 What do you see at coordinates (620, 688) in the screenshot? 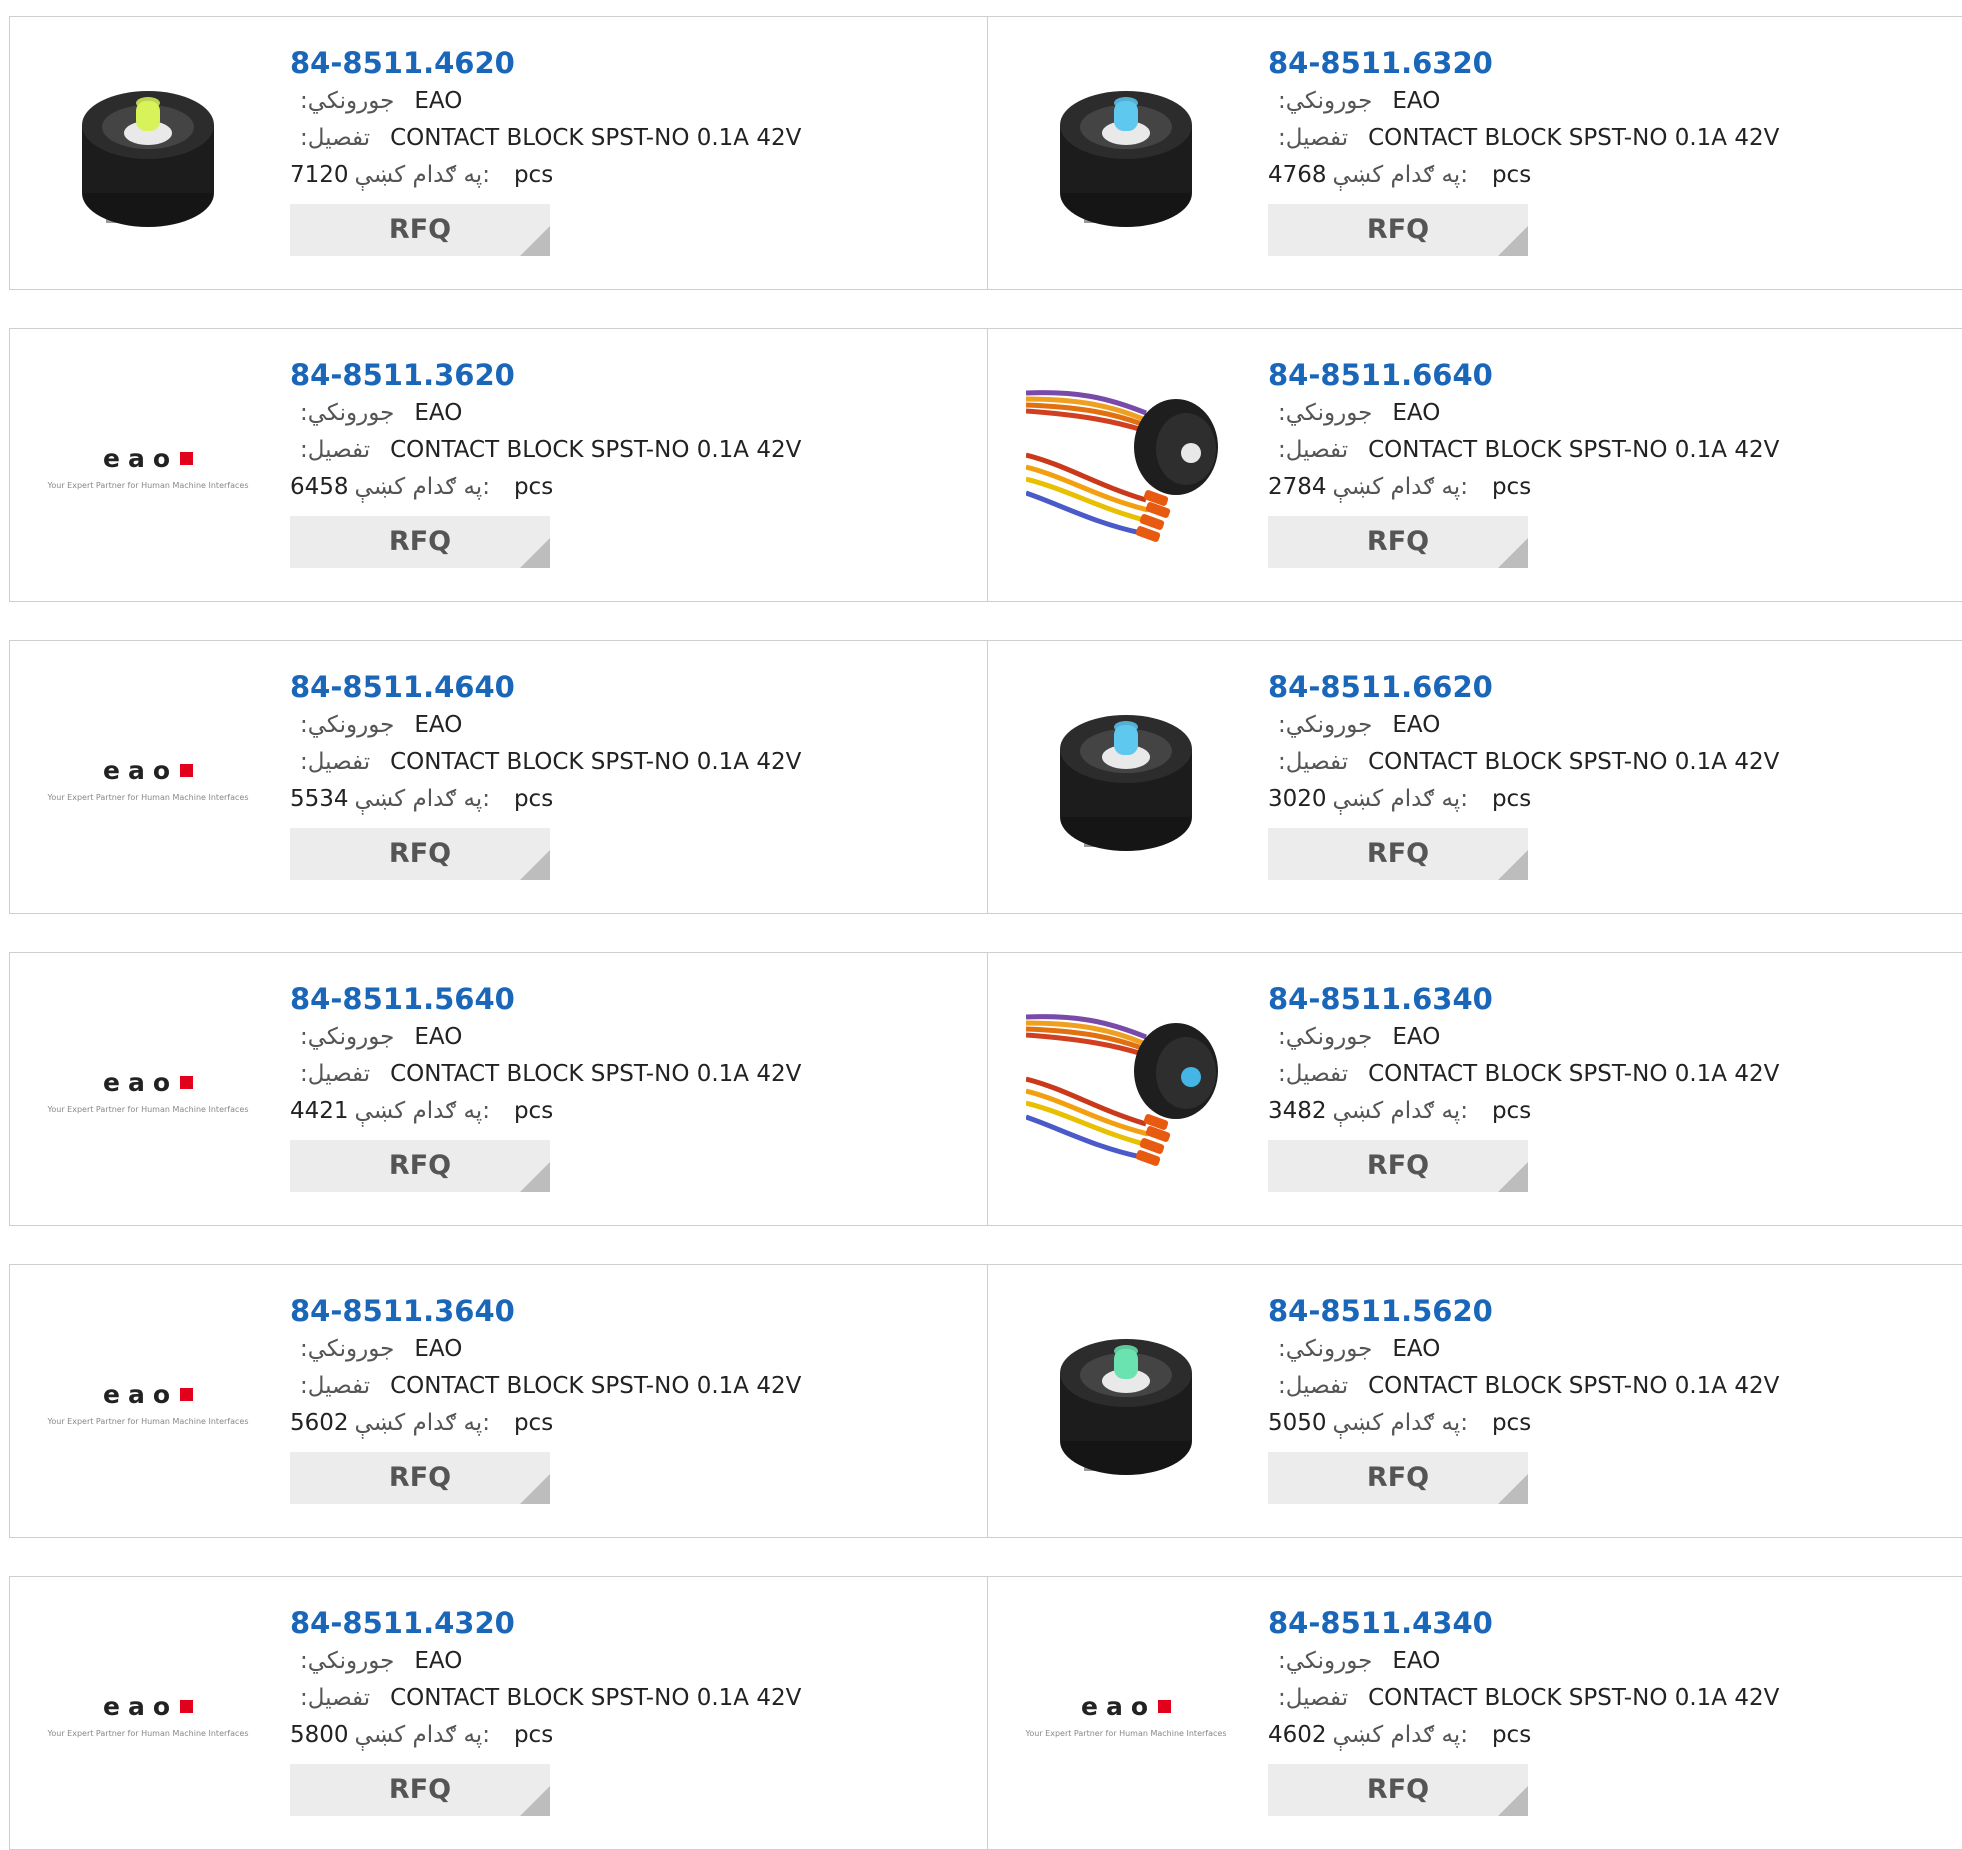
I see `part-number-link: 84-8511.4640` at bounding box center [620, 688].